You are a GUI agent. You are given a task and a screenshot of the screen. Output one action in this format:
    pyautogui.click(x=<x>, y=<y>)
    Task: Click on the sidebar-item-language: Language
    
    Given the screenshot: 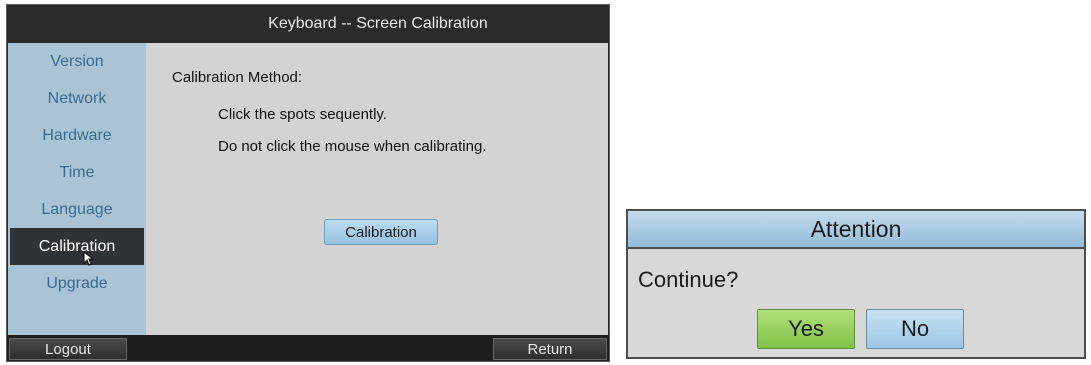 What is the action you would take?
    pyautogui.click(x=77, y=209)
    